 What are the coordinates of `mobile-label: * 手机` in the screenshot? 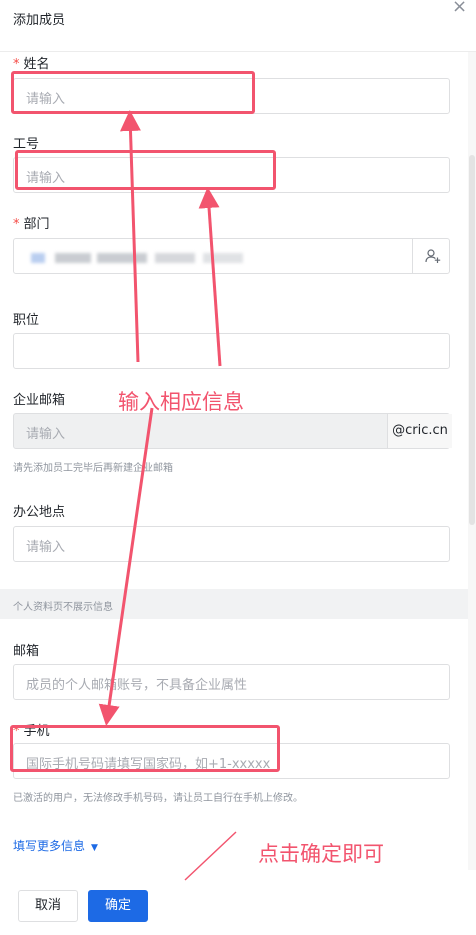 It's located at (31, 729).